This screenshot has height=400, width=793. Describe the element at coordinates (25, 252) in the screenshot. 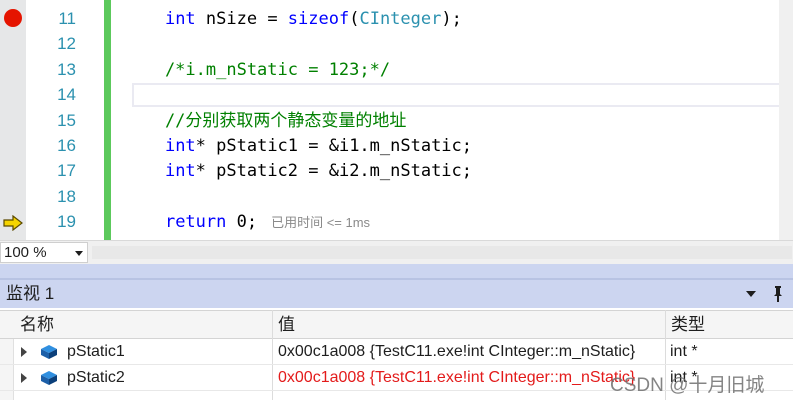

I see `zoom-value: 100 %` at that location.